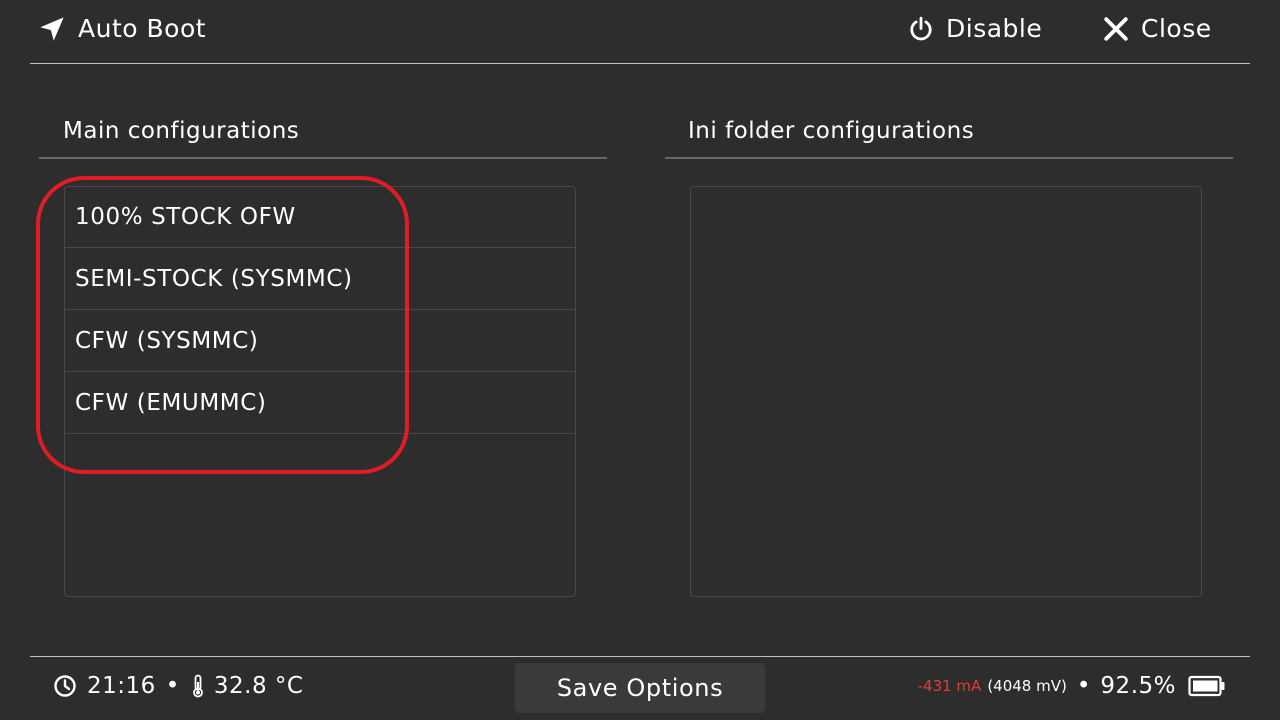 The image size is (1280, 720). Describe the element at coordinates (1027, 686) in the screenshot. I see `battery-voltage: (4048 mV)` at that location.